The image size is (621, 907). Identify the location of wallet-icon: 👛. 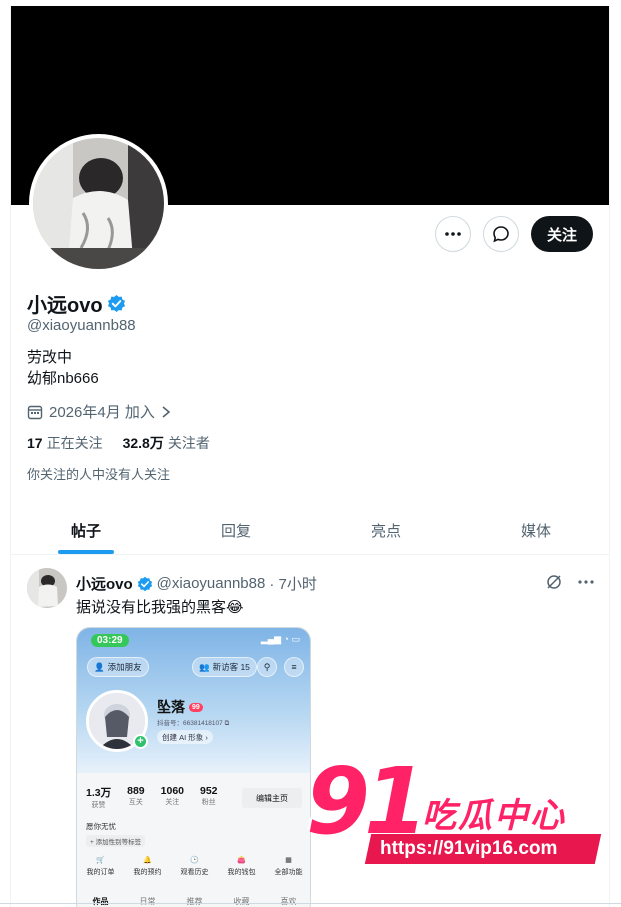
(241, 860).